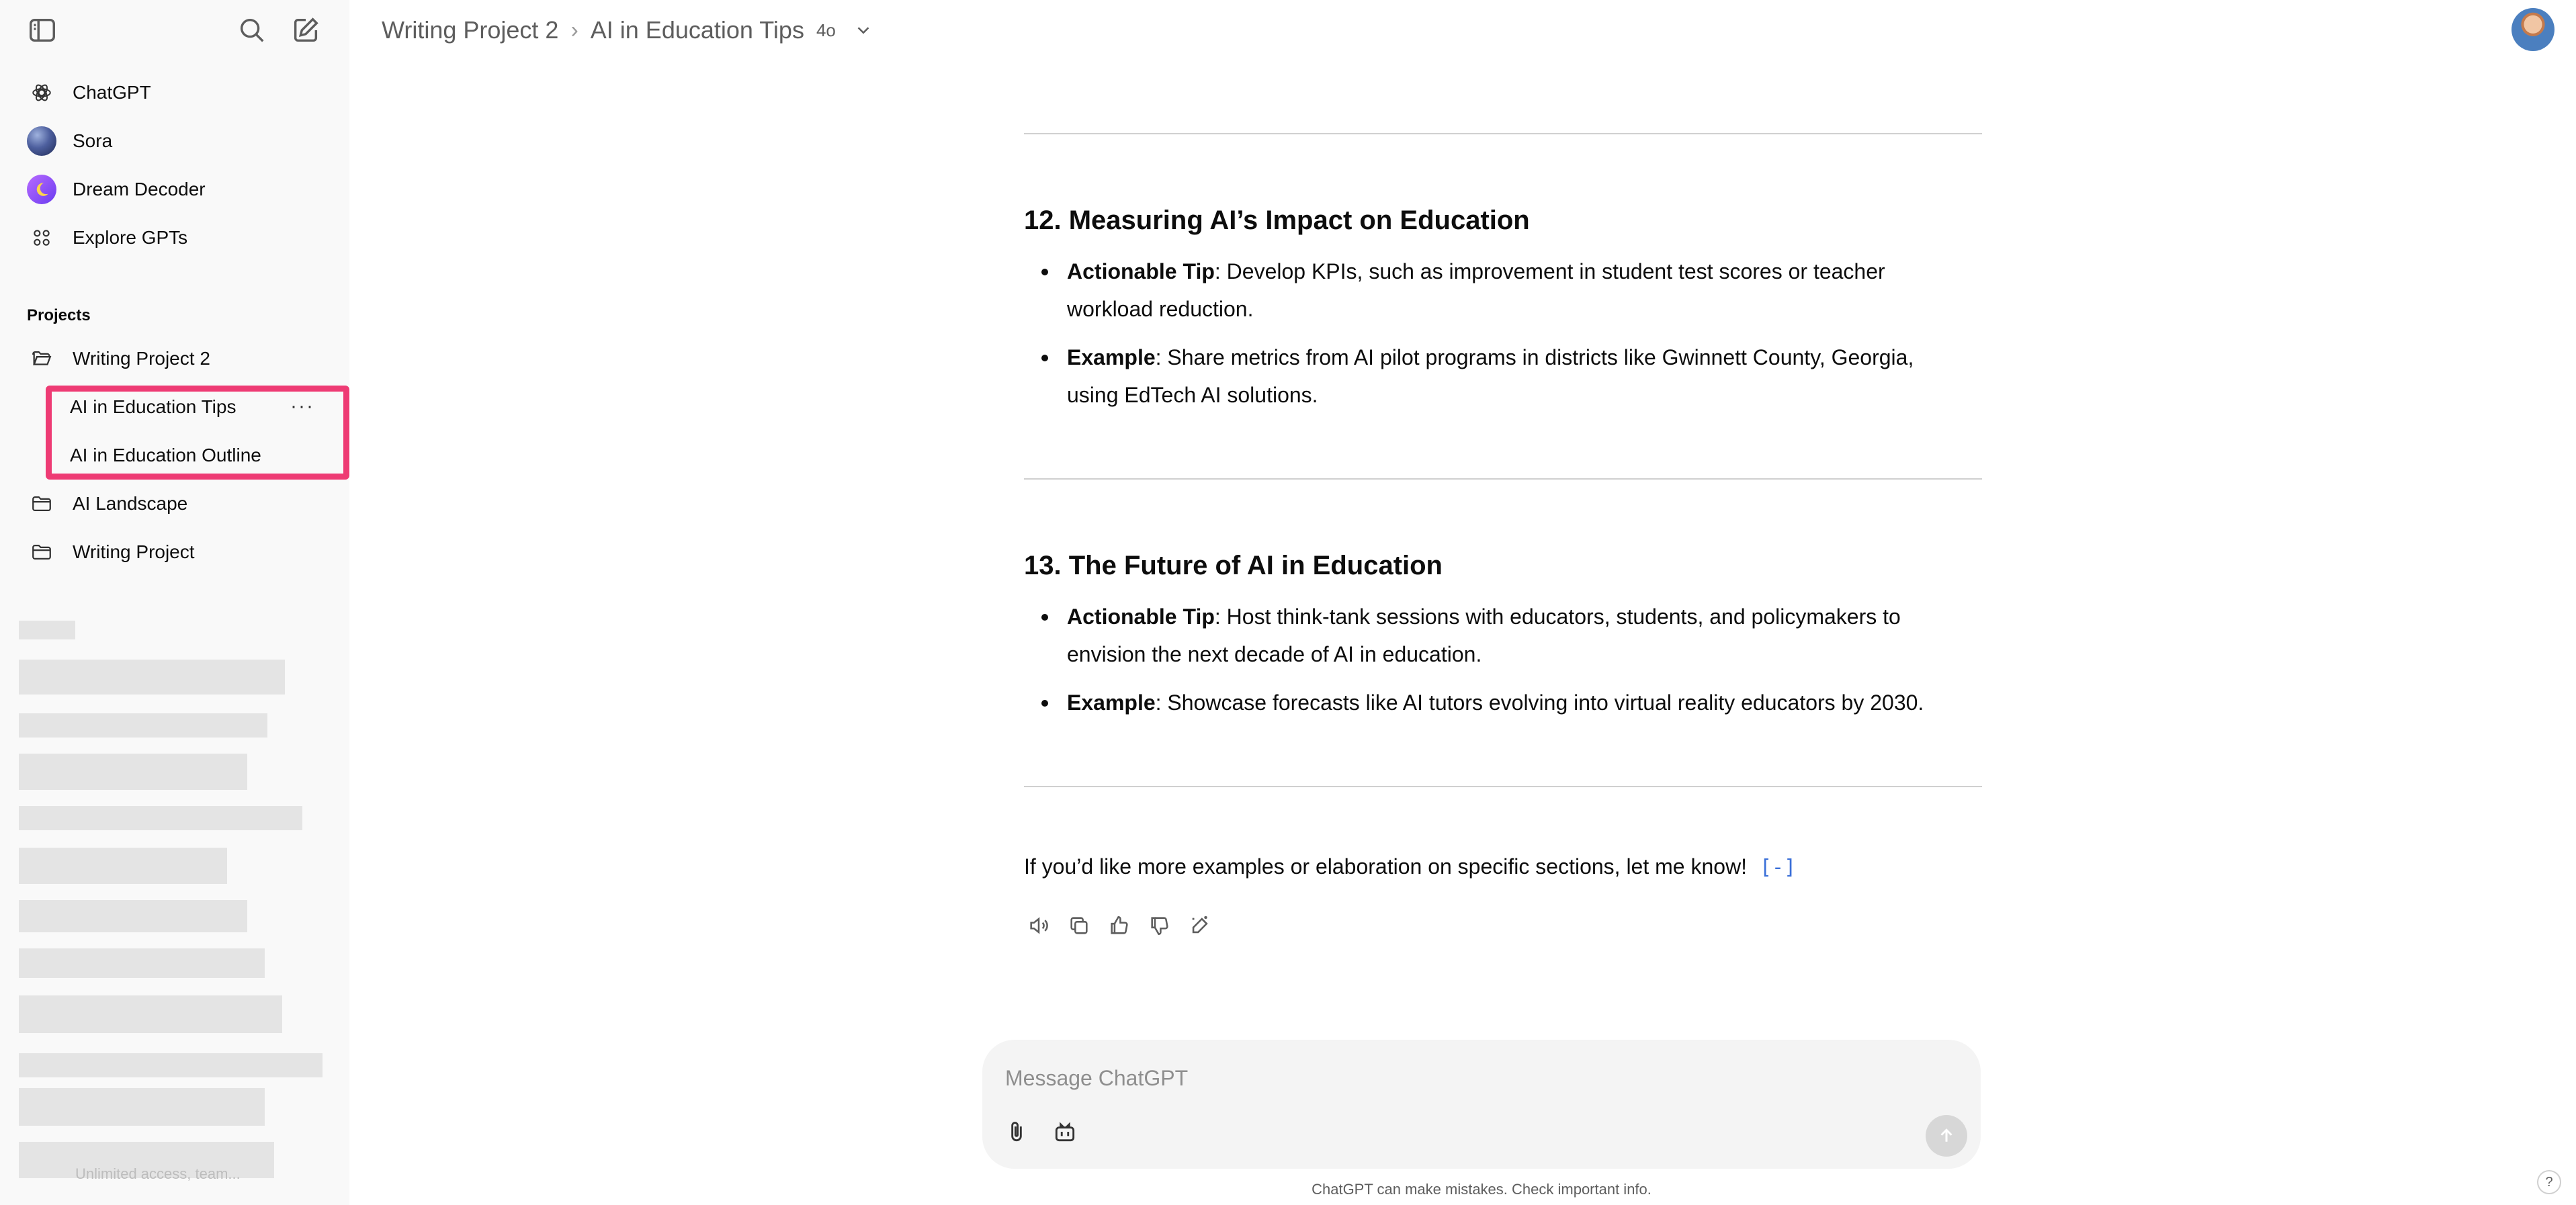 Image resolution: width=2576 pixels, height=1205 pixels. I want to click on avatar, so click(2532, 29).